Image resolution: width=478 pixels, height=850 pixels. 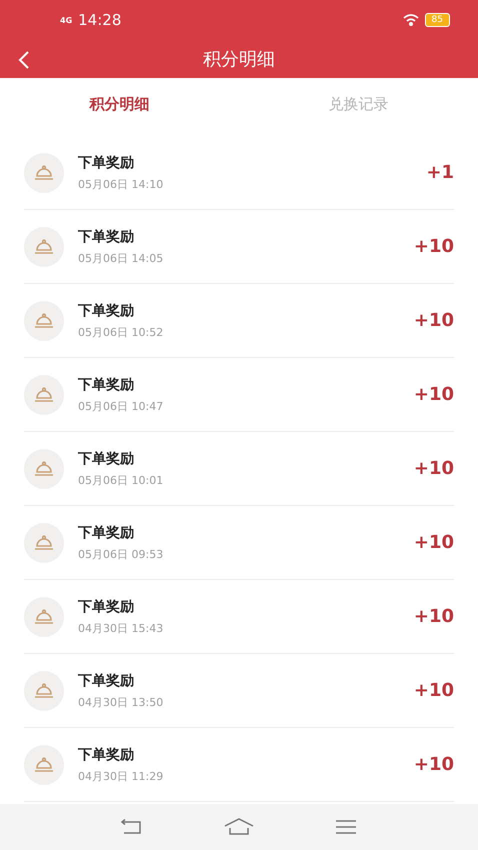 What do you see at coordinates (121, 332) in the screenshot?
I see `record-time: 05月06日 10:52` at bounding box center [121, 332].